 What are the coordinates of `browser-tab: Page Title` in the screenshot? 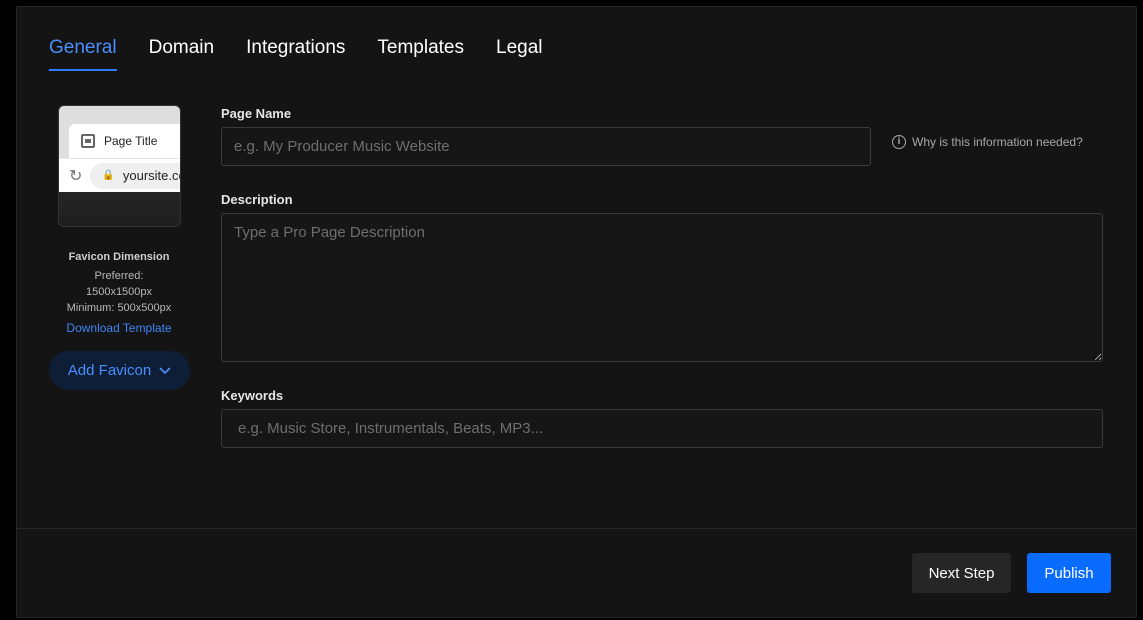 It's located at (124, 141).